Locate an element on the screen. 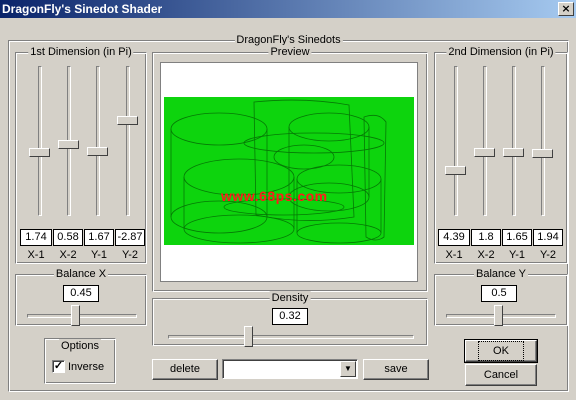  window-title: DragonFly's Sinedot Shader is located at coordinates (82, 9).